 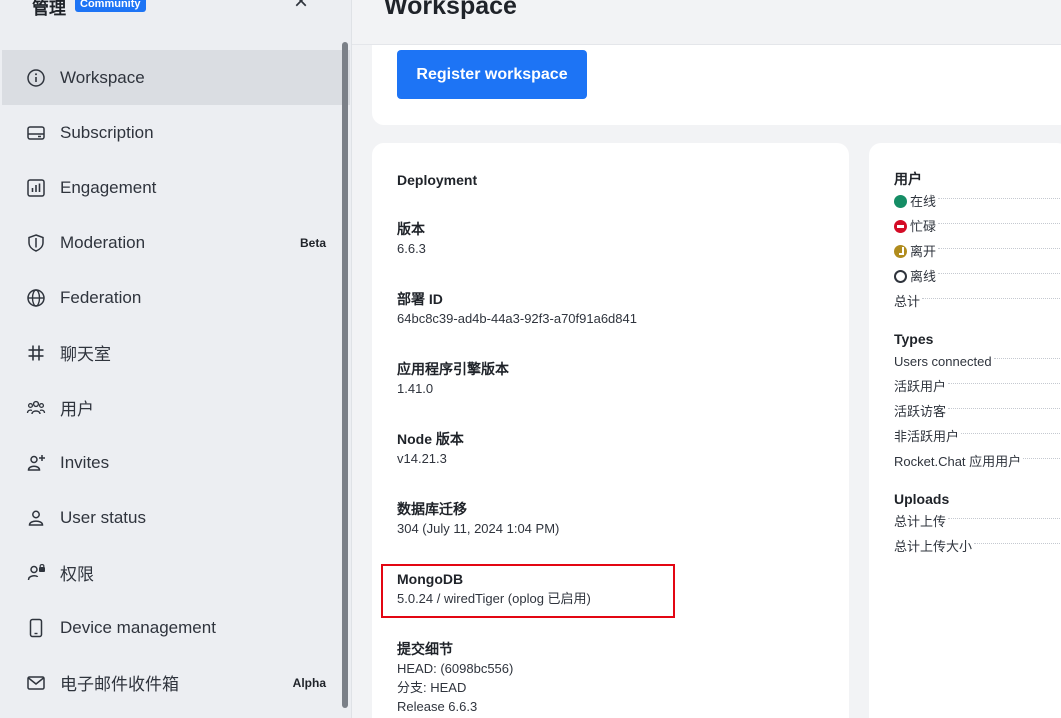 I want to click on sidebar-item-label: Device management, so click(x=138, y=627).